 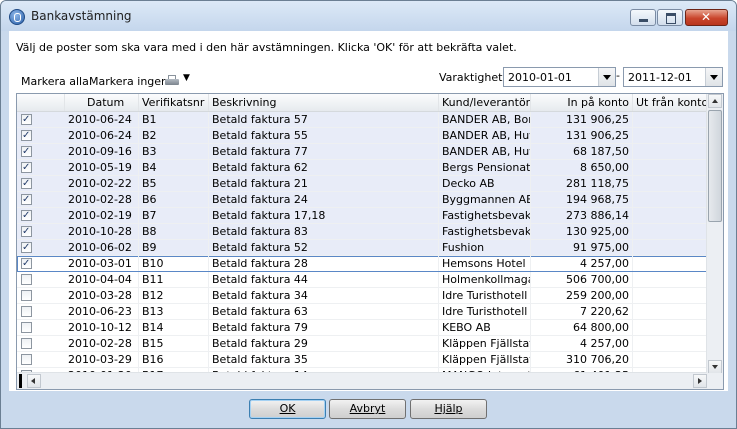 What do you see at coordinates (582, 151) in the screenshot?
I see `cell-in-amount: 68 187,50` at bounding box center [582, 151].